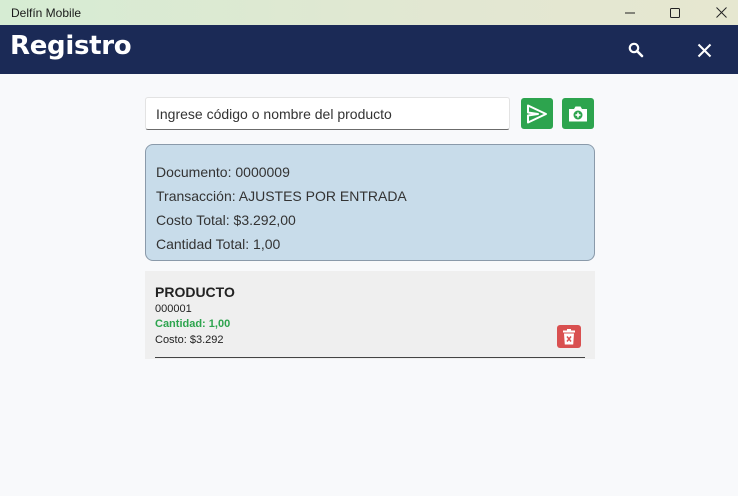  I want to click on header-search-button, so click(636, 50).